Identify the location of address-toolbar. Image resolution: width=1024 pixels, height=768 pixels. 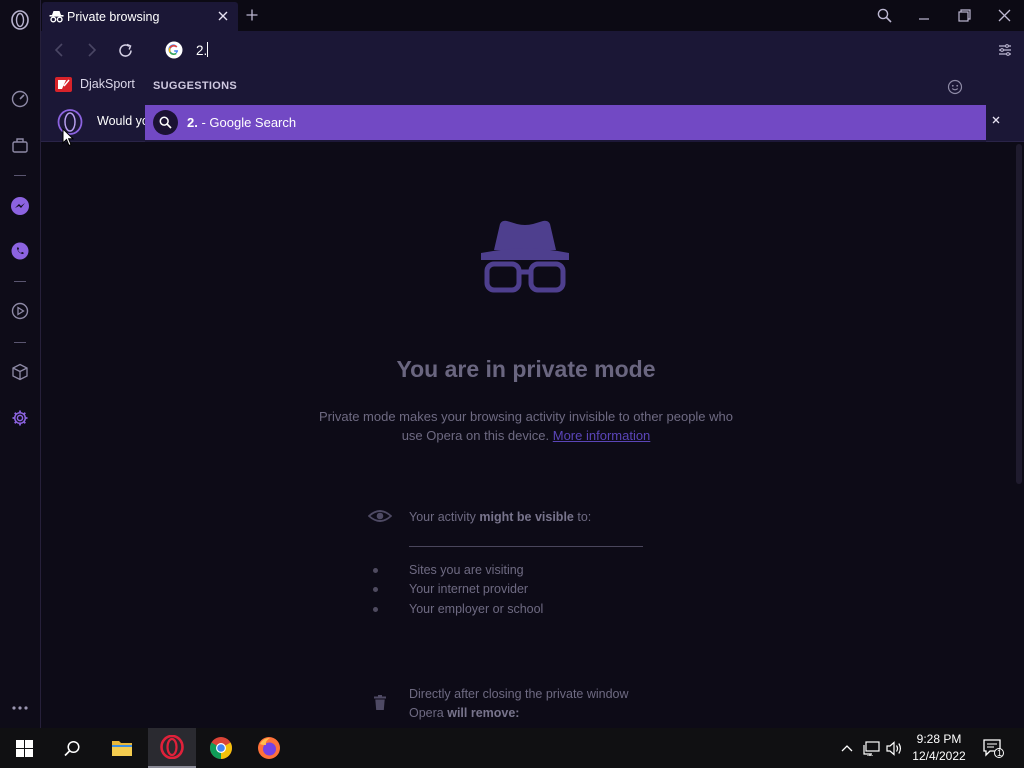
(532, 50).